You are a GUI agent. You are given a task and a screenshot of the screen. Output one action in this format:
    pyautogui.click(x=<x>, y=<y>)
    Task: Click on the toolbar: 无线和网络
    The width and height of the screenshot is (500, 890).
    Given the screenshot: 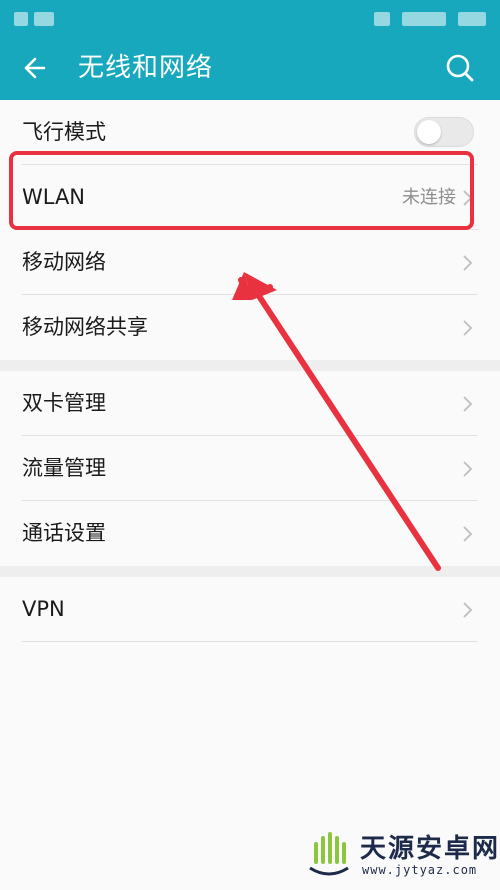 What is the action you would take?
    pyautogui.click(x=250, y=68)
    